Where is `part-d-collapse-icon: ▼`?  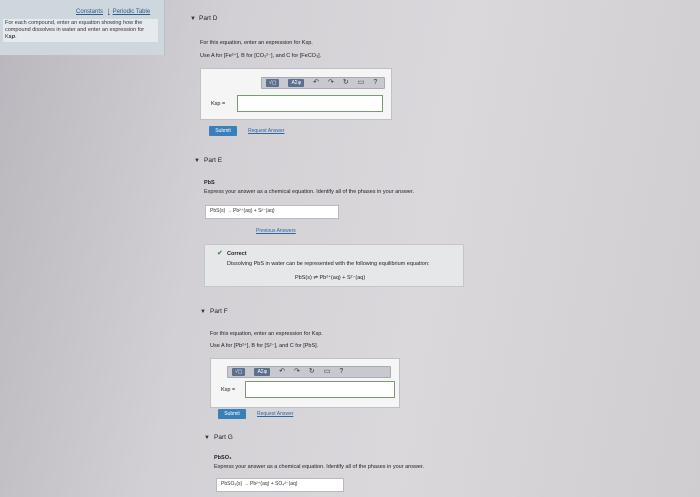
part-d-collapse-icon: ▼ is located at coordinates (193, 19).